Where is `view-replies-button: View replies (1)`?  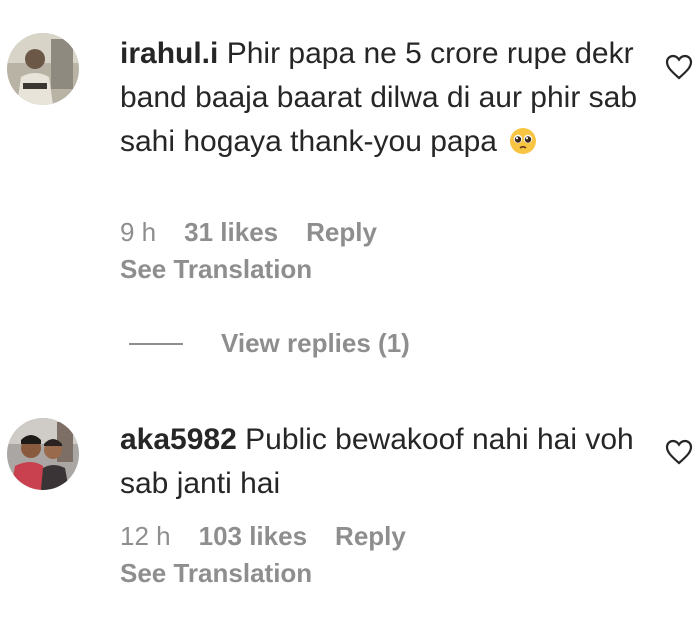 view-replies-button: View replies (1) is located at coordinates (269, 343).